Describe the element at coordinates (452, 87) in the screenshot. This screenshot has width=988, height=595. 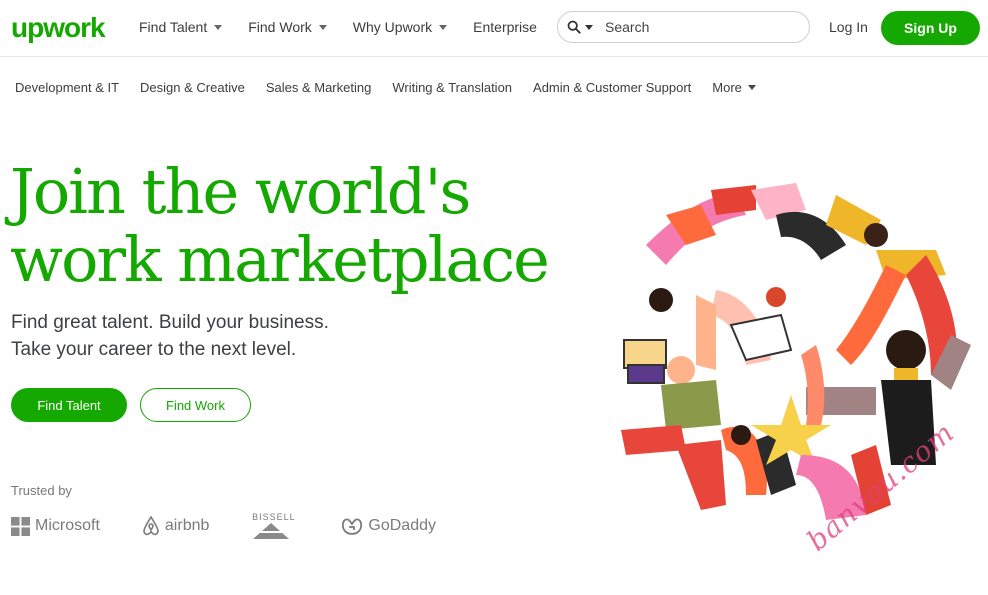
I see `category-writing-translation: Writing & Translation` at that location.